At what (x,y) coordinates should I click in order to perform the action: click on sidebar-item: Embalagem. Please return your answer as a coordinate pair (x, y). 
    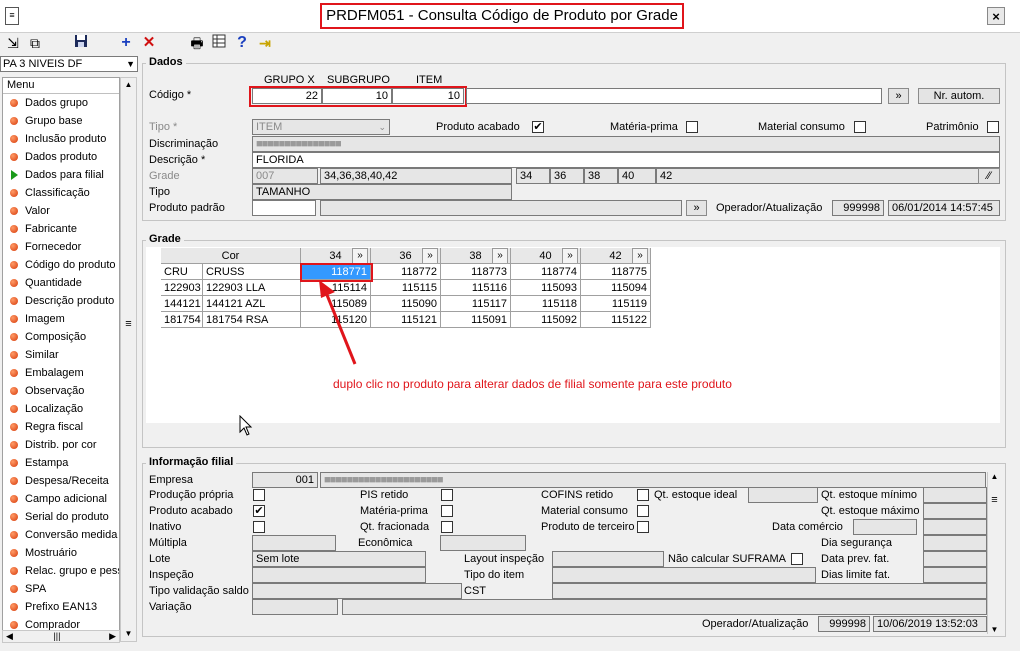
    Looking at the image, I should click on (61, 373).